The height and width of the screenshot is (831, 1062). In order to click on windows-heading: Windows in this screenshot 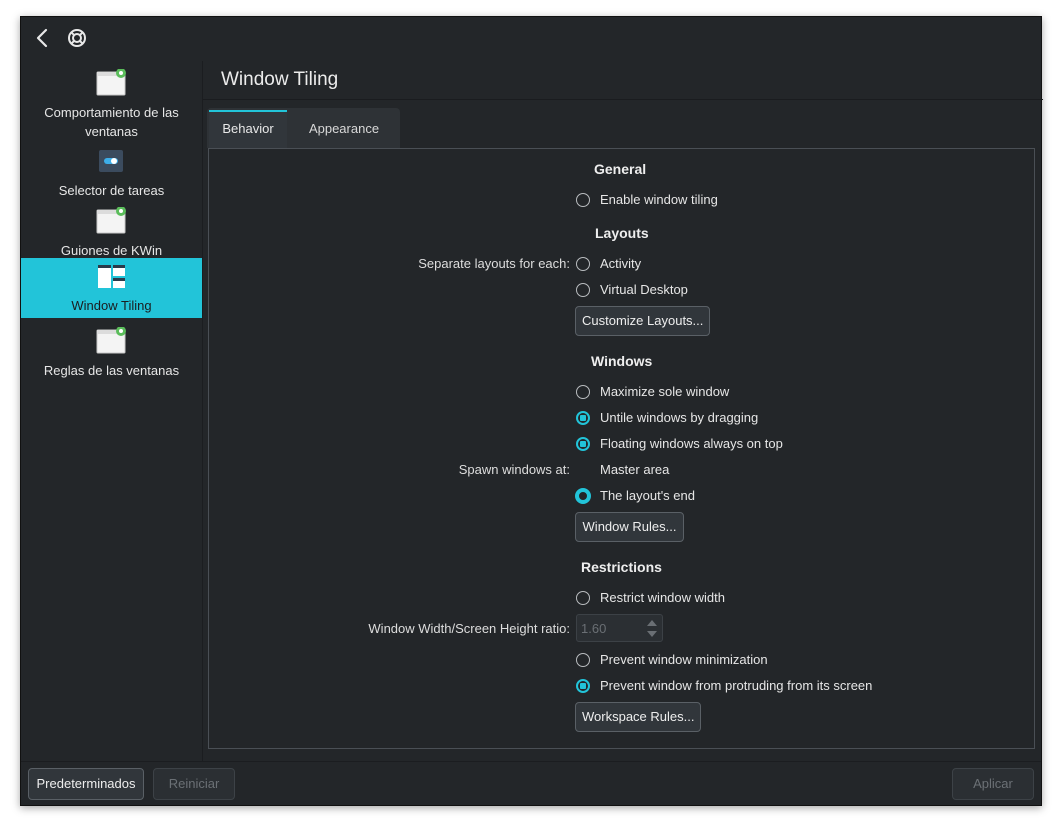, I will do `click(622, 361)`.